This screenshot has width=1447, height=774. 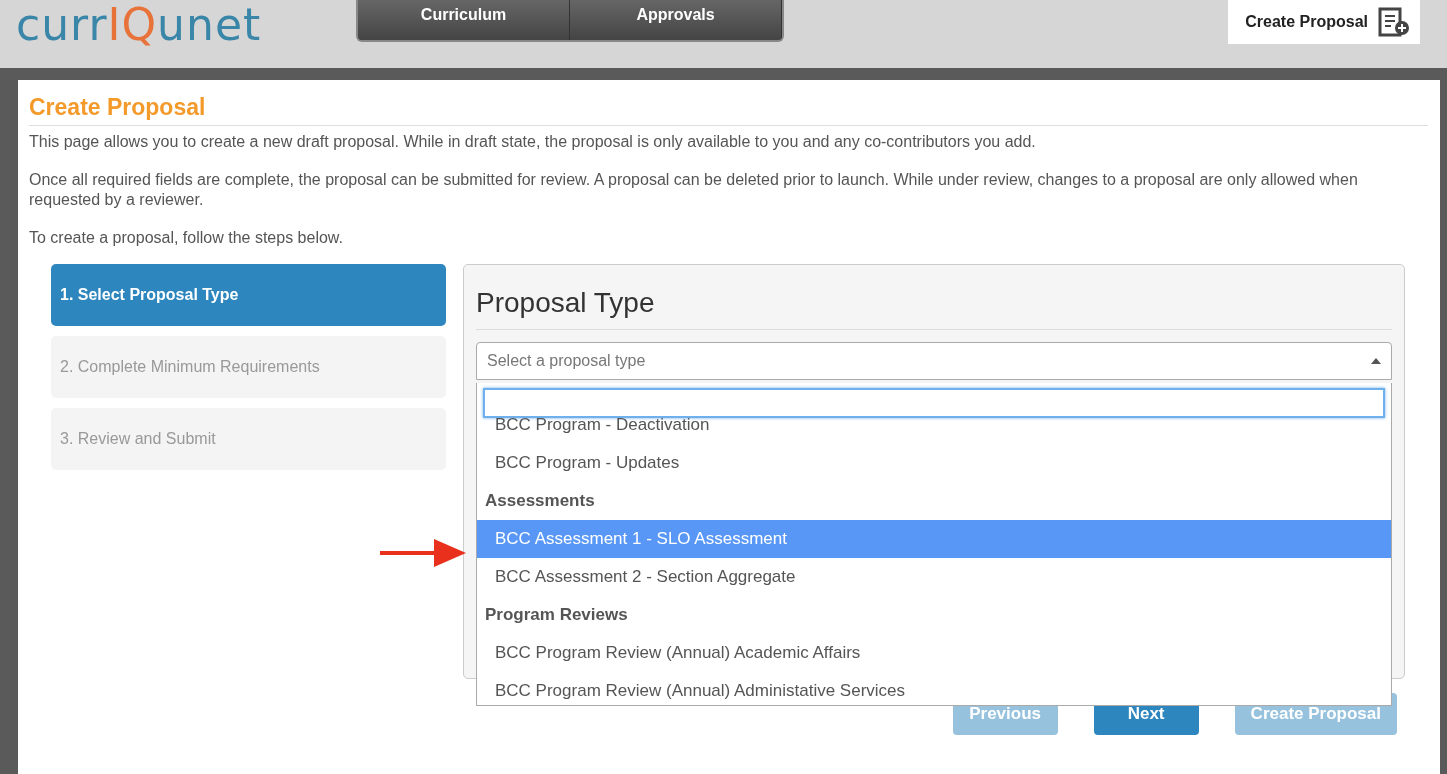 I want to click on description-text: To create a proposal, follow the steps below., so click(x=186, y=238).